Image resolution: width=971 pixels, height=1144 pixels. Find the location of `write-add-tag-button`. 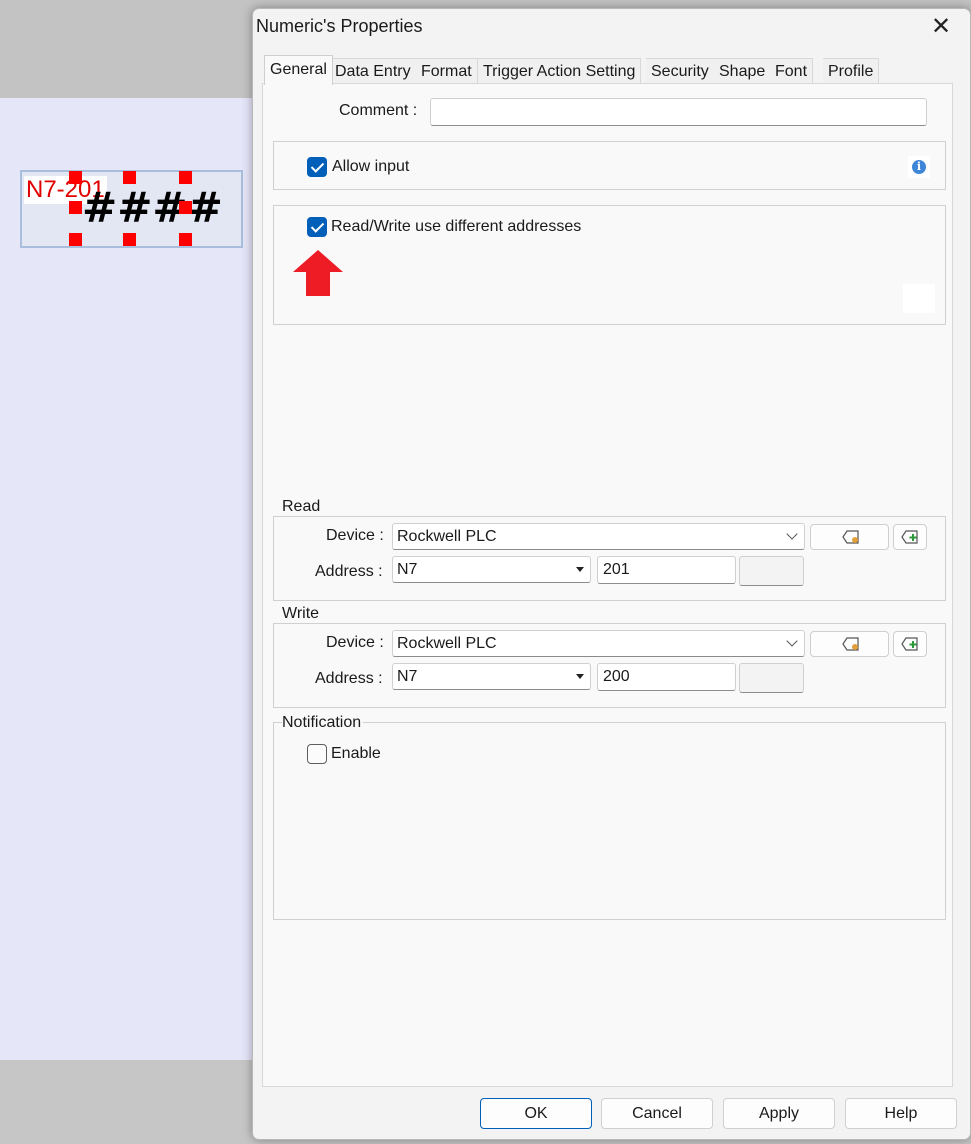

write-add-tag-button is located at coordinates (910, 644).